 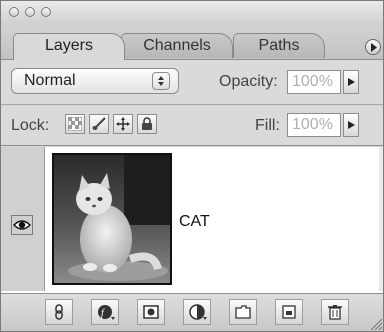 I want to click on delete-layer-button, so click(x=335, y=312).